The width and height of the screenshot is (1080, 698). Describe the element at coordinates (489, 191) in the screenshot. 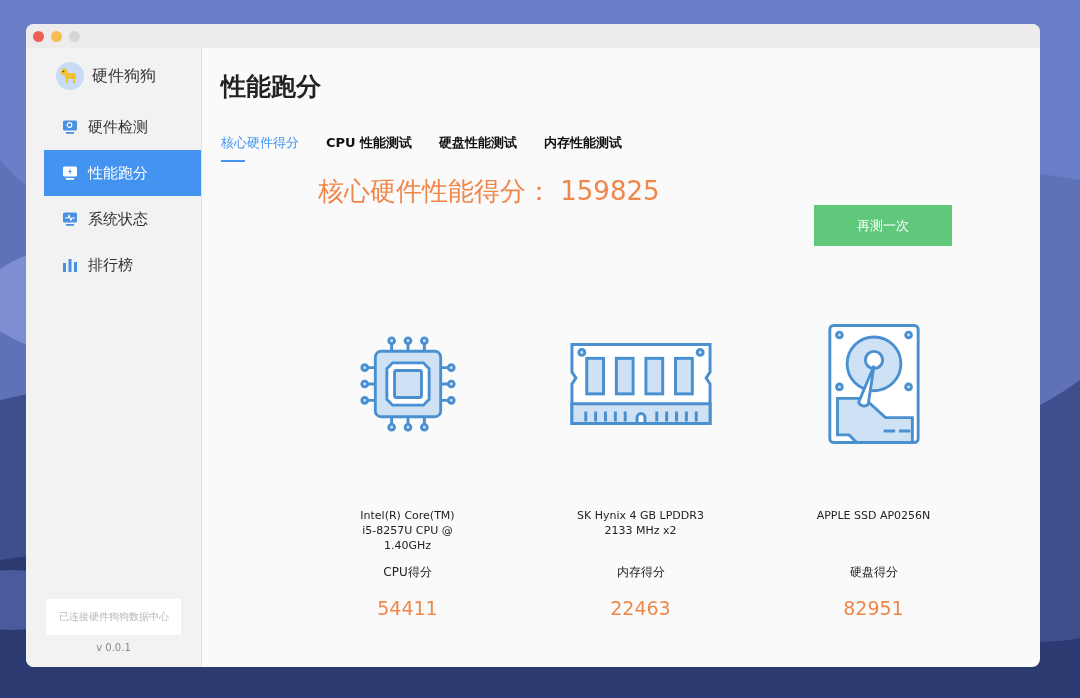

I see `total-score: 核心硬件性能得分： 159825` at that location.